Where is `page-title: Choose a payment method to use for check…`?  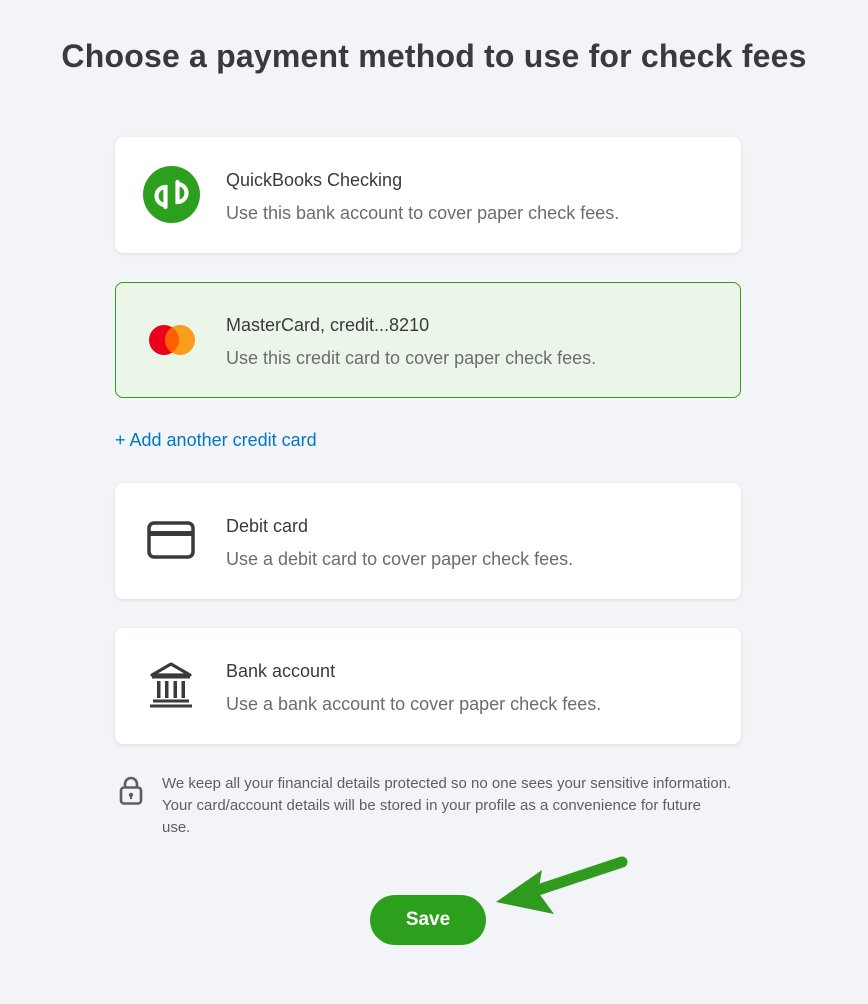 page-title: Choose a payment method to use for check… is located at coordinates (434, 56).